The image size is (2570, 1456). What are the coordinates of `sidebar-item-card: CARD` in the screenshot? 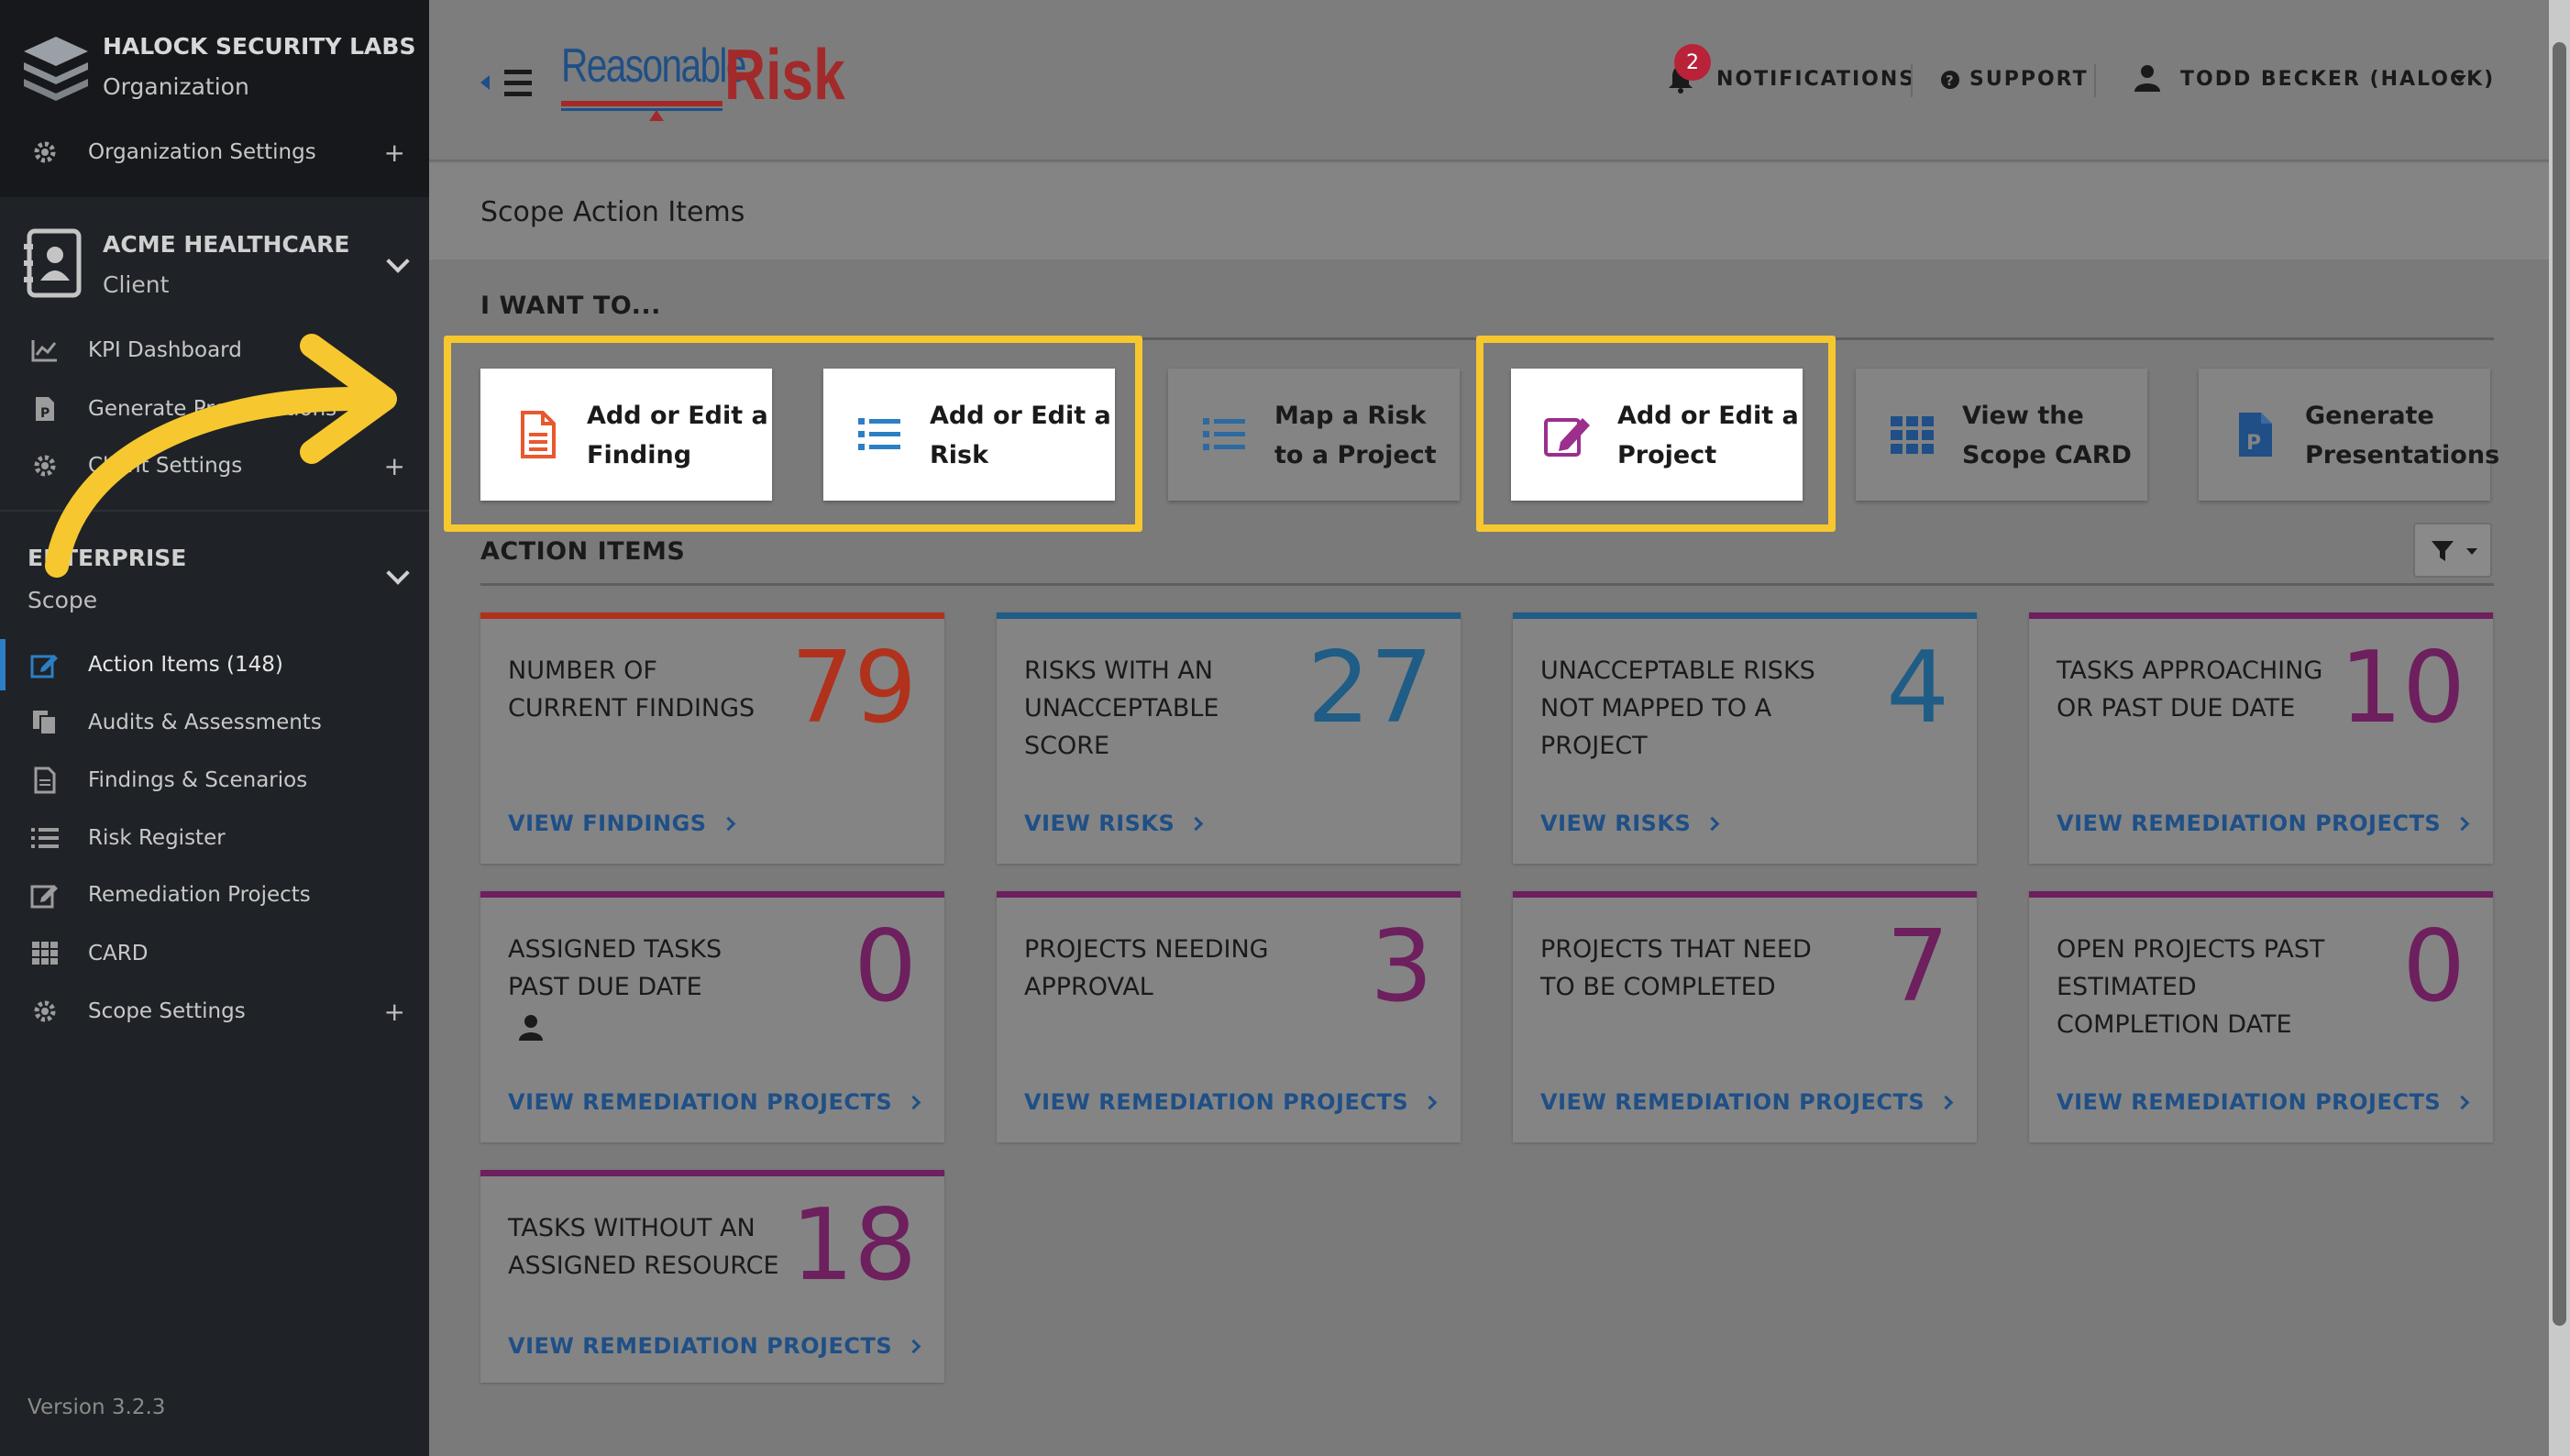 It's located at (214, 953).